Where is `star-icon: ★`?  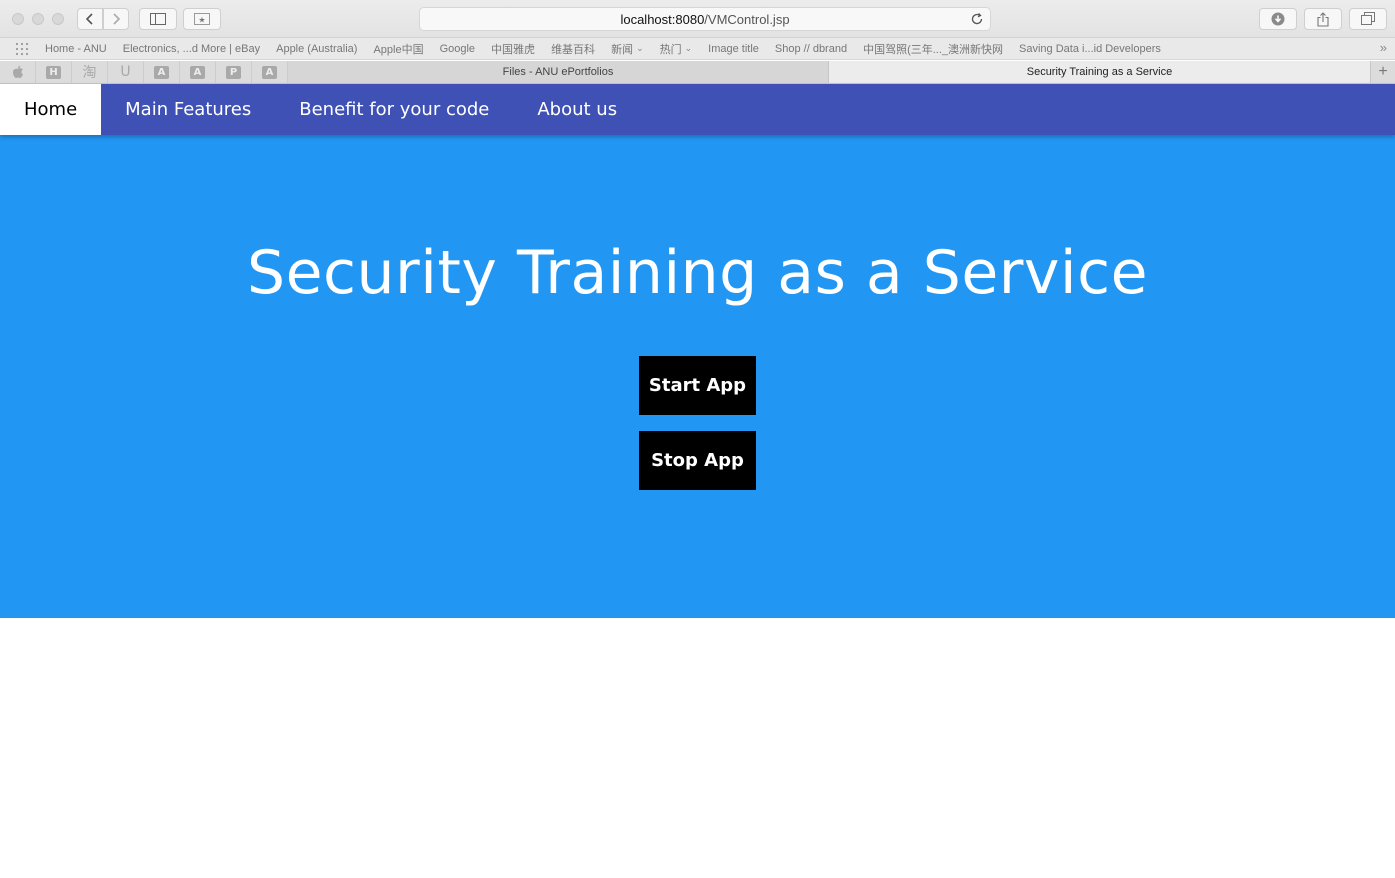 star-icon: ★ is located at coordinates (202, 19).